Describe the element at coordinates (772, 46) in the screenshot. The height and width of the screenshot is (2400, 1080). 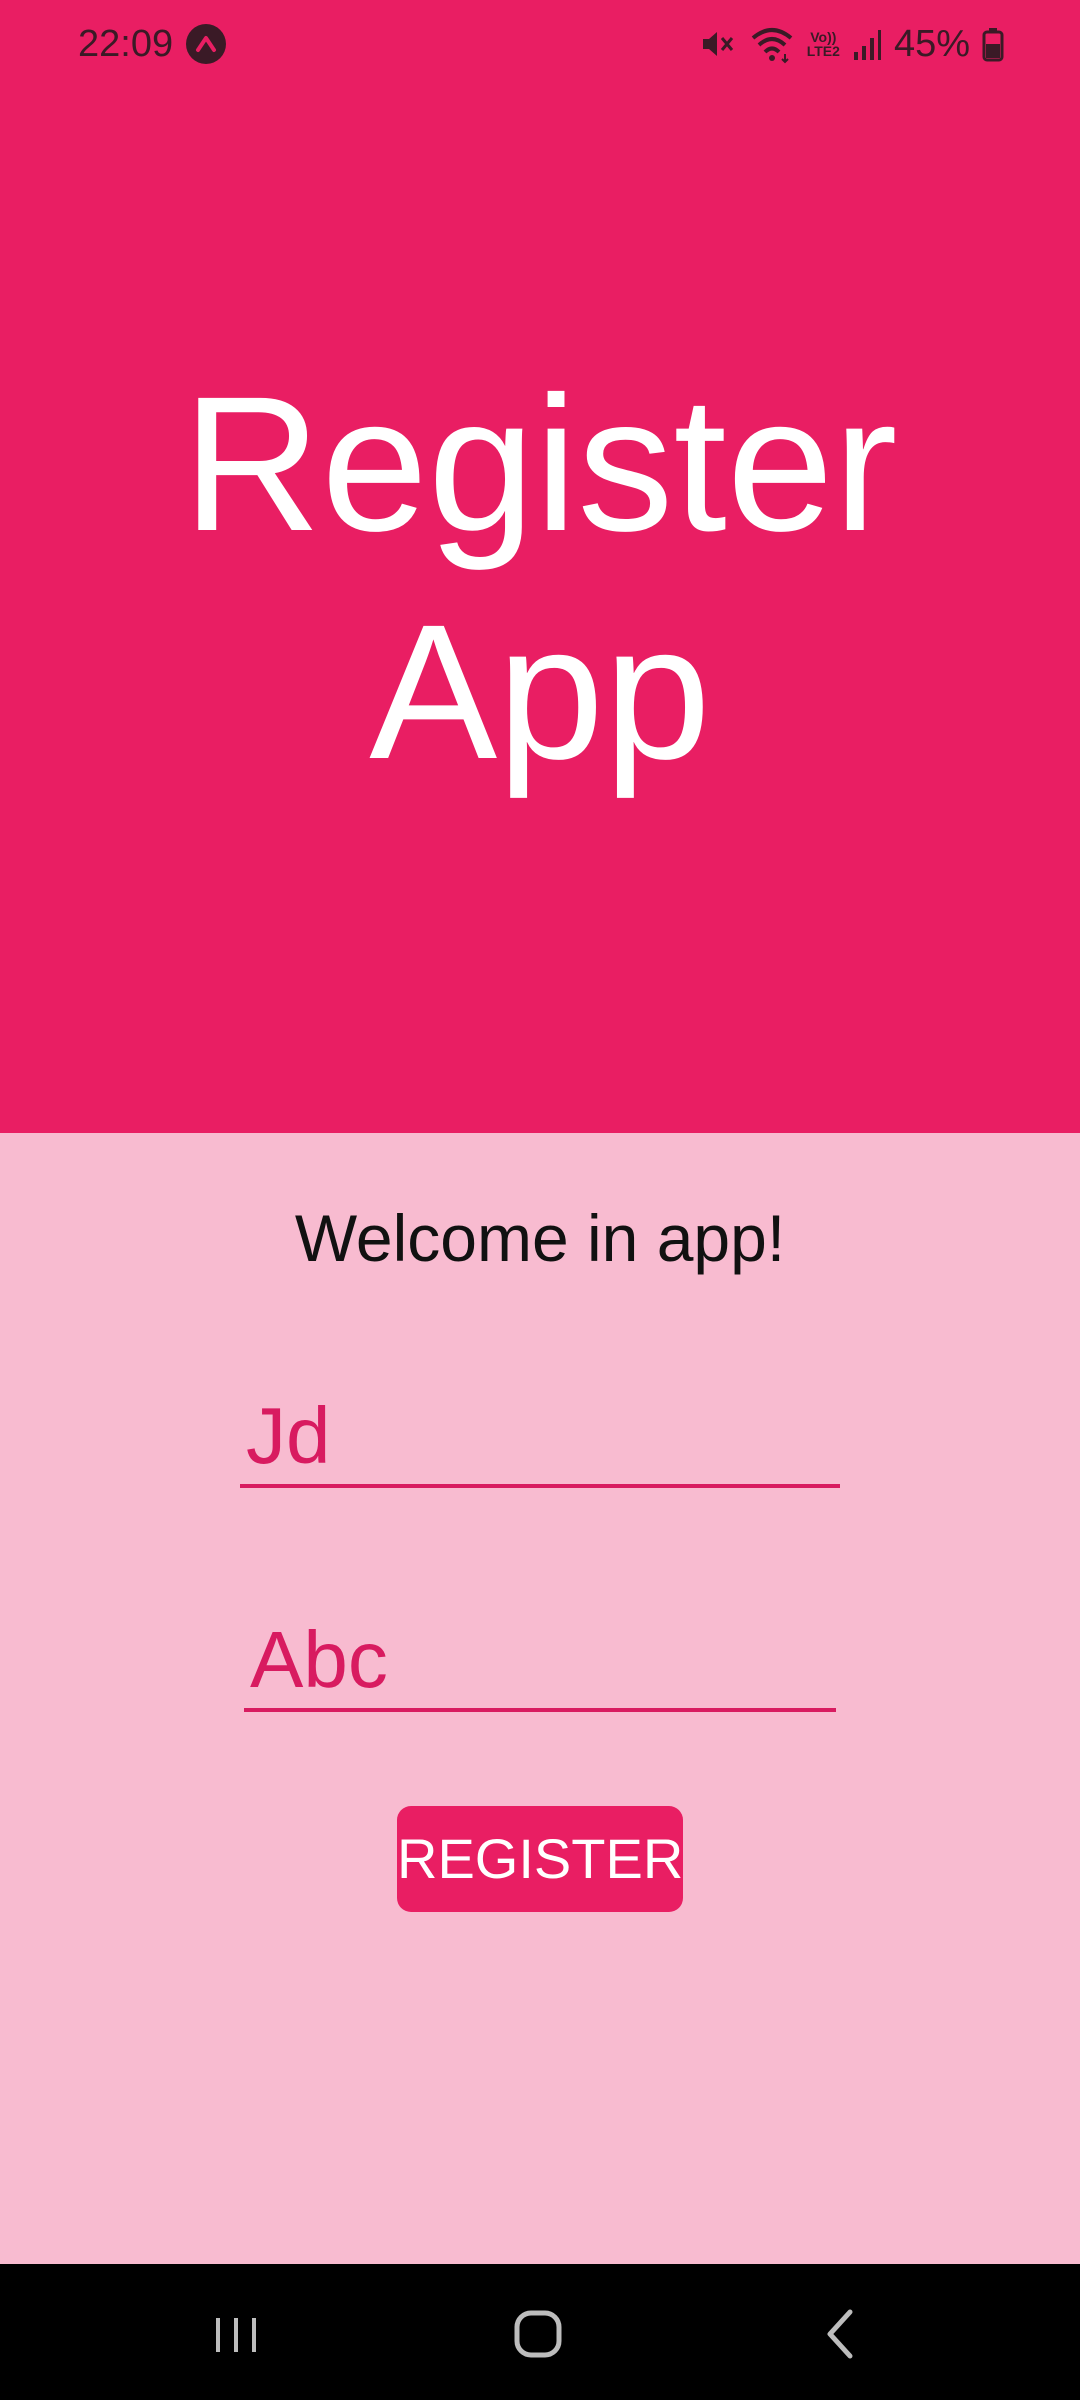
I see `wifi-icon` at that location.